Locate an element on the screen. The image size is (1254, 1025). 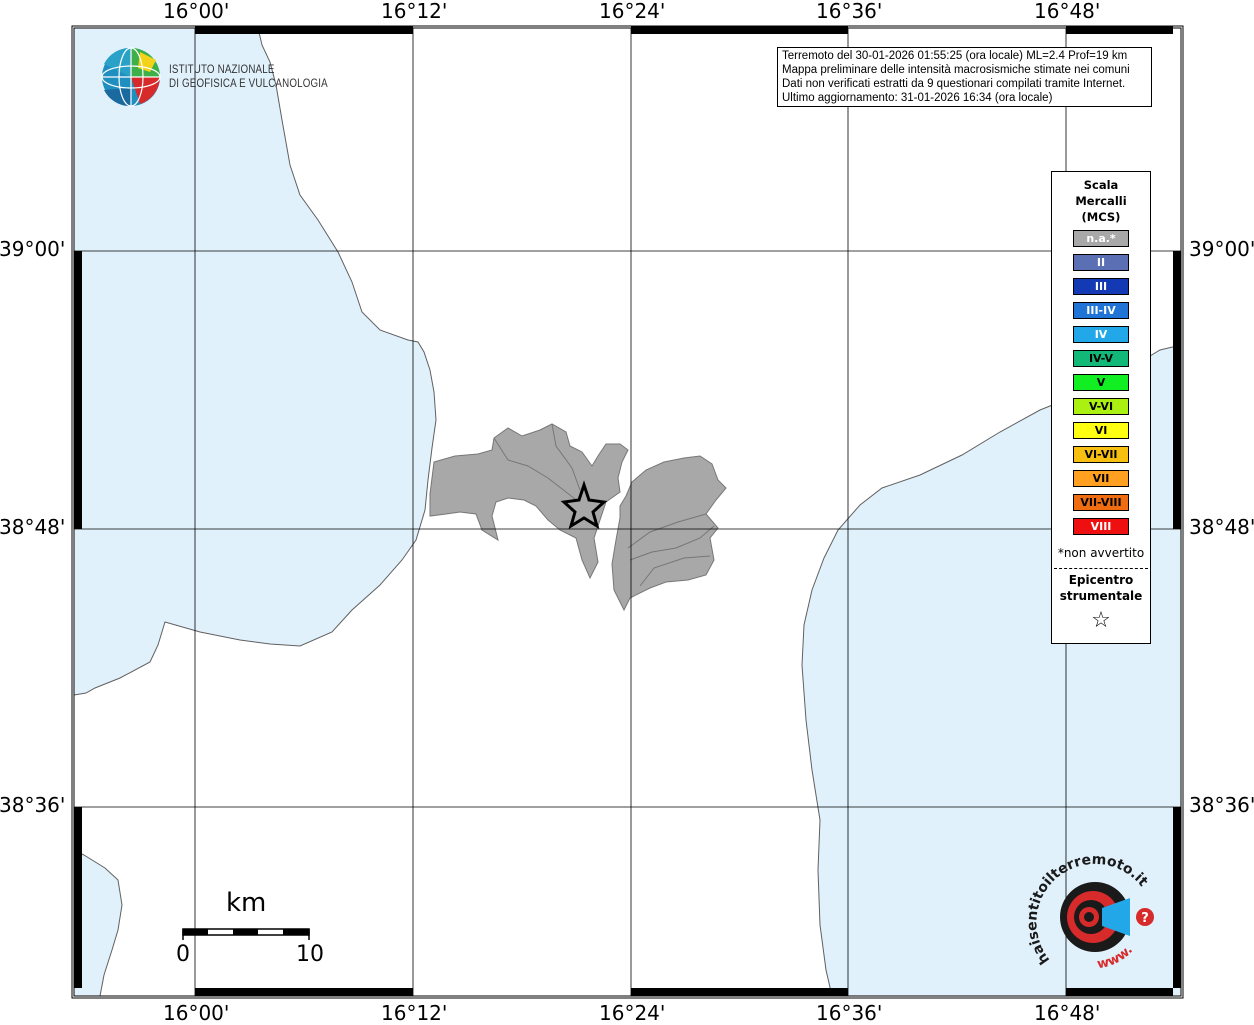
lon-label-bottom-2: 16°12' is located at coordinates (414, 1013).